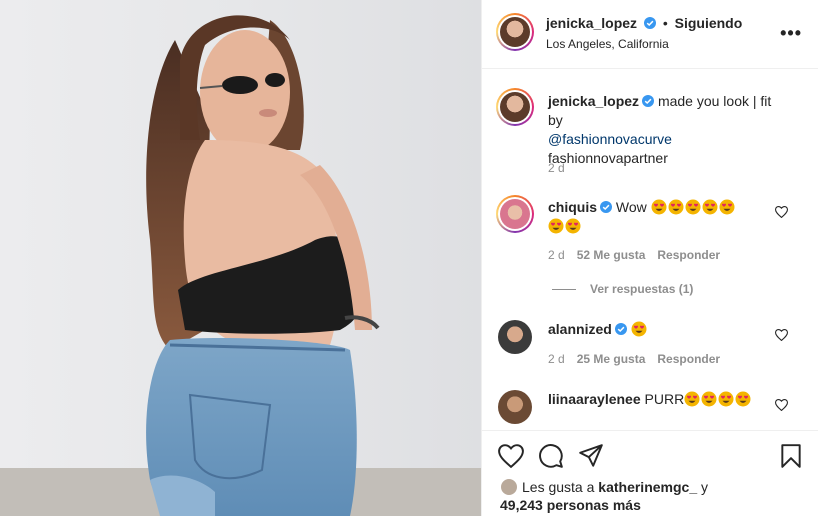 The width and height of the screenshot is (818, 516). I want to click on caption-mention-link: @fashionnovacurve, so click(610, 139).